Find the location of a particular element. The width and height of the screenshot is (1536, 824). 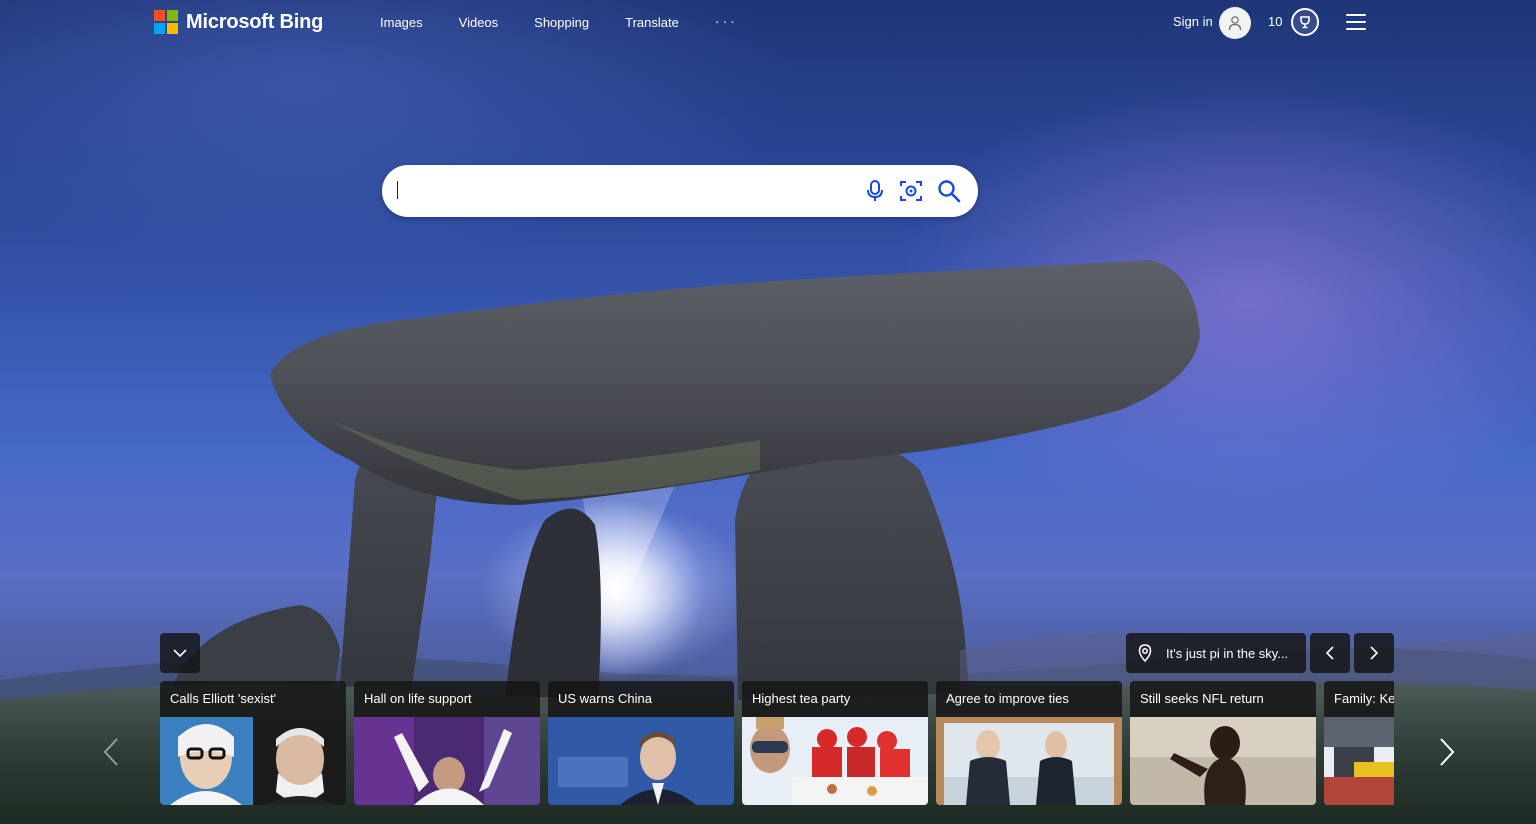

rewards-points: 10 is located at coordinates (1275, 21).